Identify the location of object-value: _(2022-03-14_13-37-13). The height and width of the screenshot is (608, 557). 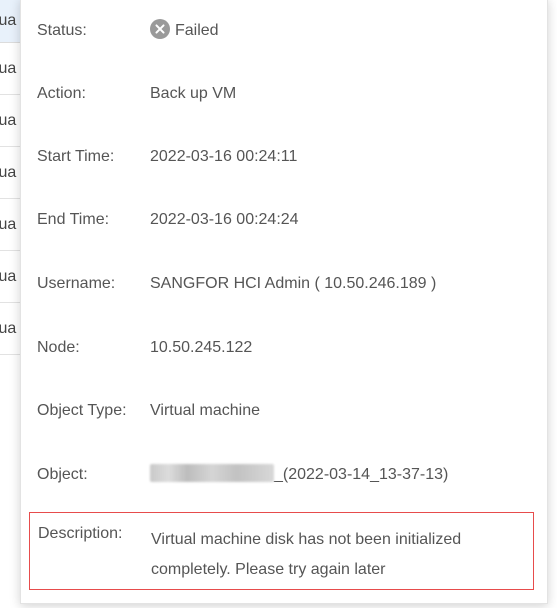
(299, 475).